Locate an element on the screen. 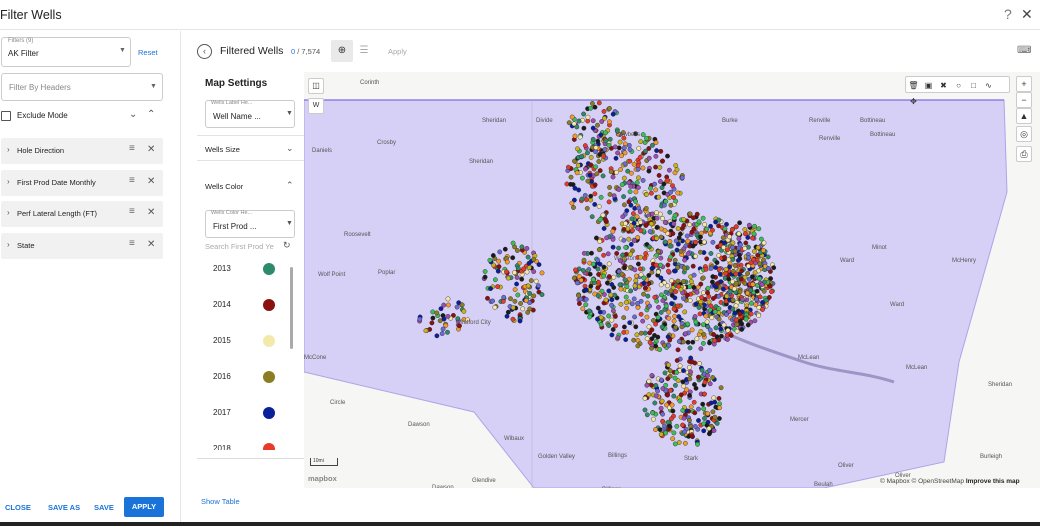 This screenshot has width=1040, height=526. legend-item: 2013 is located at coordinates (246, 269).